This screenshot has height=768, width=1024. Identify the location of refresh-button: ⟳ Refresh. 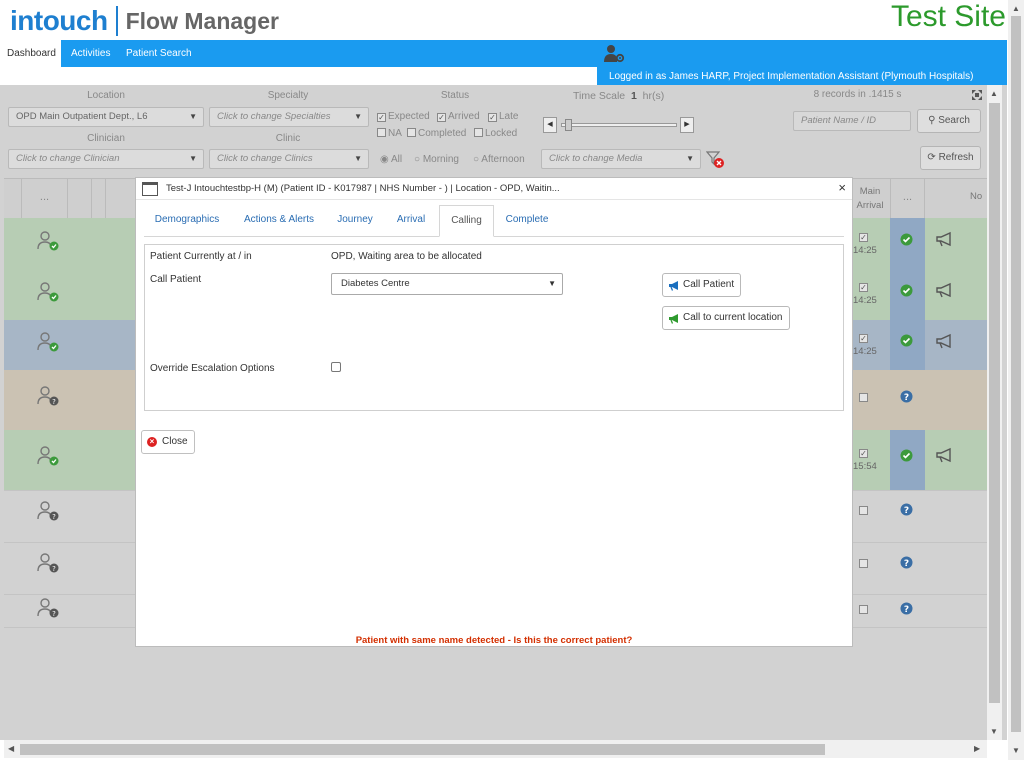
(950, 158).